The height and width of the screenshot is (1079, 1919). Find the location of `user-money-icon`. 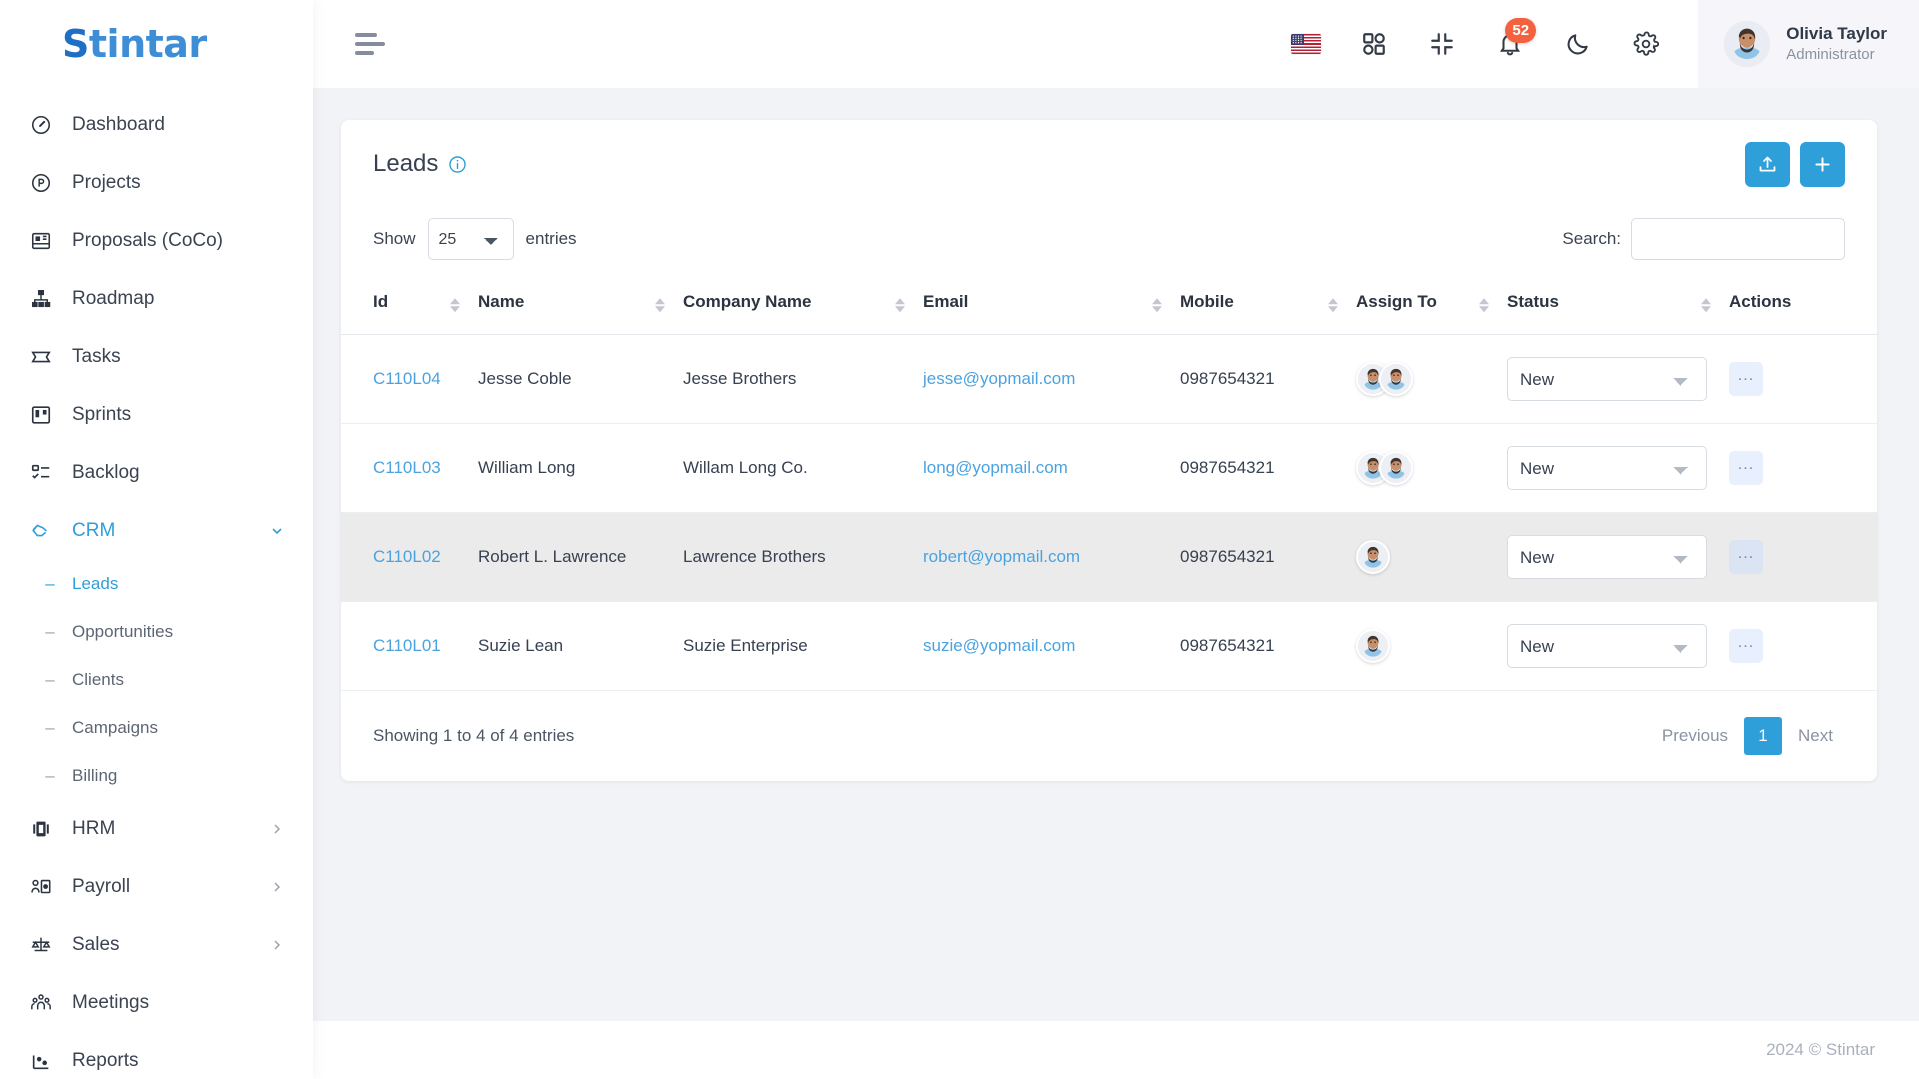

user-money-icon is located at coordinates (41, 887).